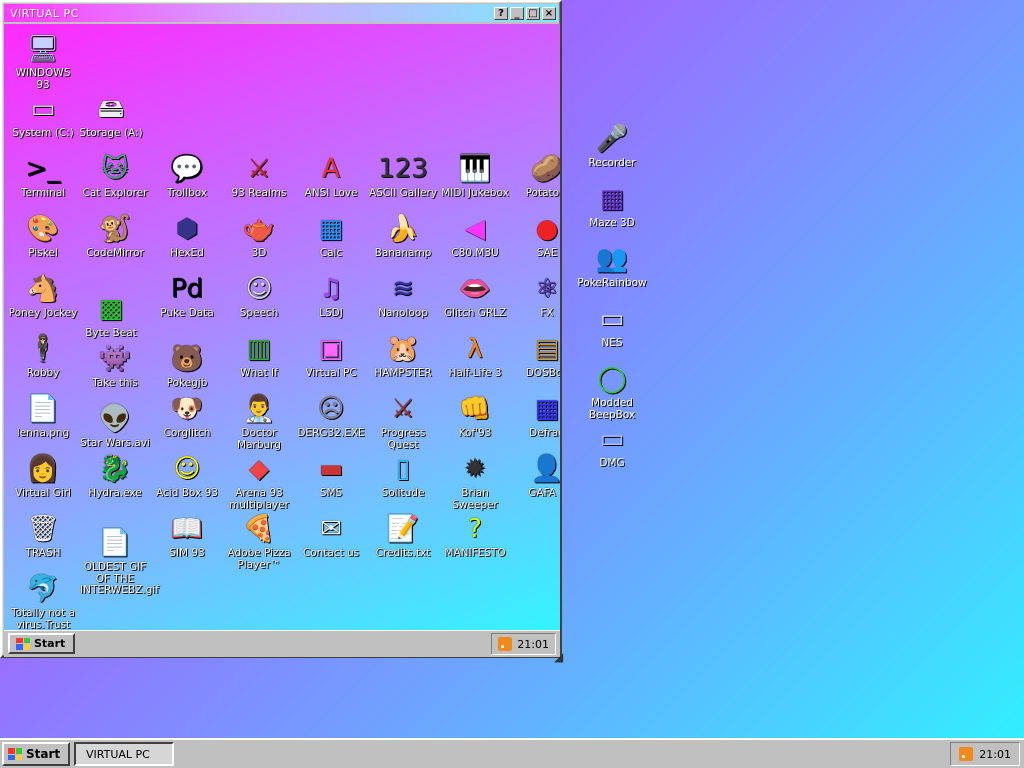 This screenshot has width=1024, height=768. I want to click on desktop-icon-progress-quest: ⚔ Progress Quest, so click(403, 421).